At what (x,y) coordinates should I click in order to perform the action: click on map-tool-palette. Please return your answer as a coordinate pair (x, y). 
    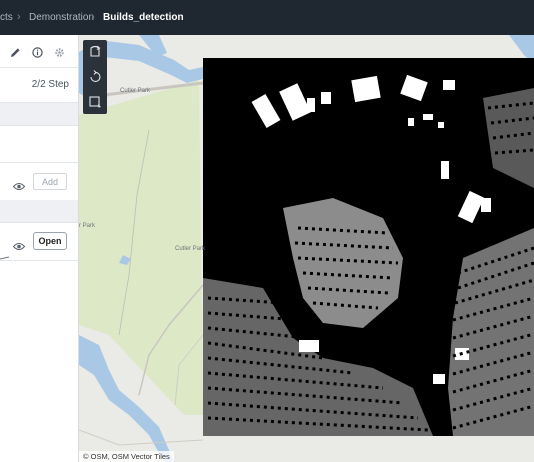
    Looking at the image, I should click on (95, 77).